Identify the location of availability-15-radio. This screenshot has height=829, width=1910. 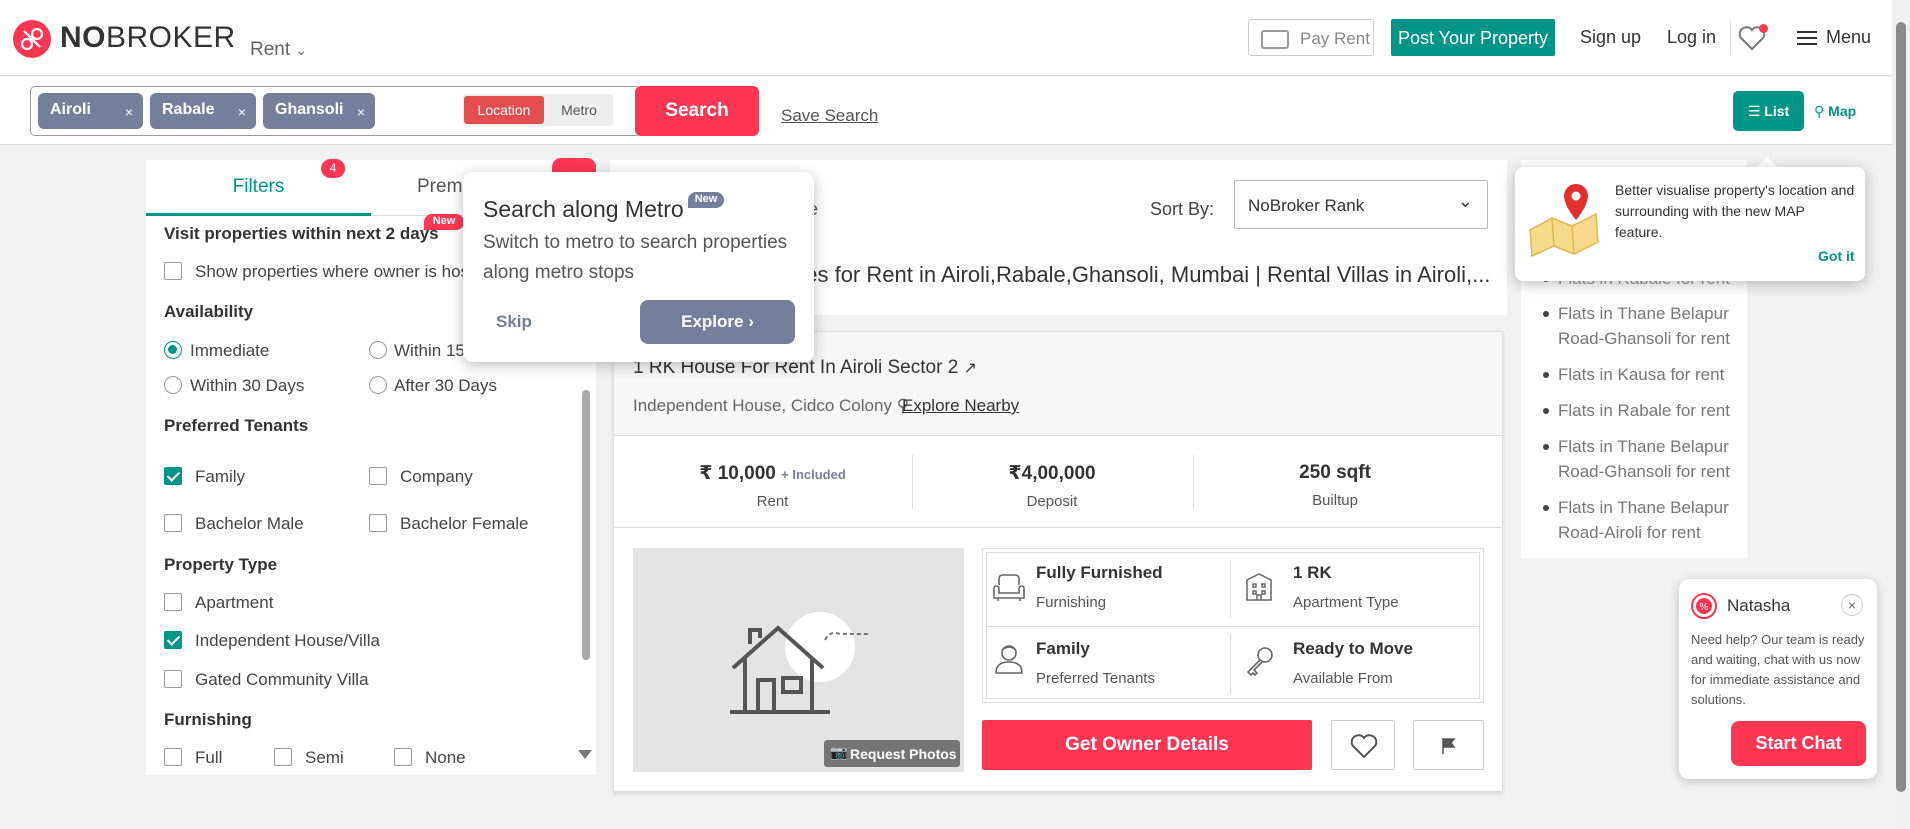
(378, 350).